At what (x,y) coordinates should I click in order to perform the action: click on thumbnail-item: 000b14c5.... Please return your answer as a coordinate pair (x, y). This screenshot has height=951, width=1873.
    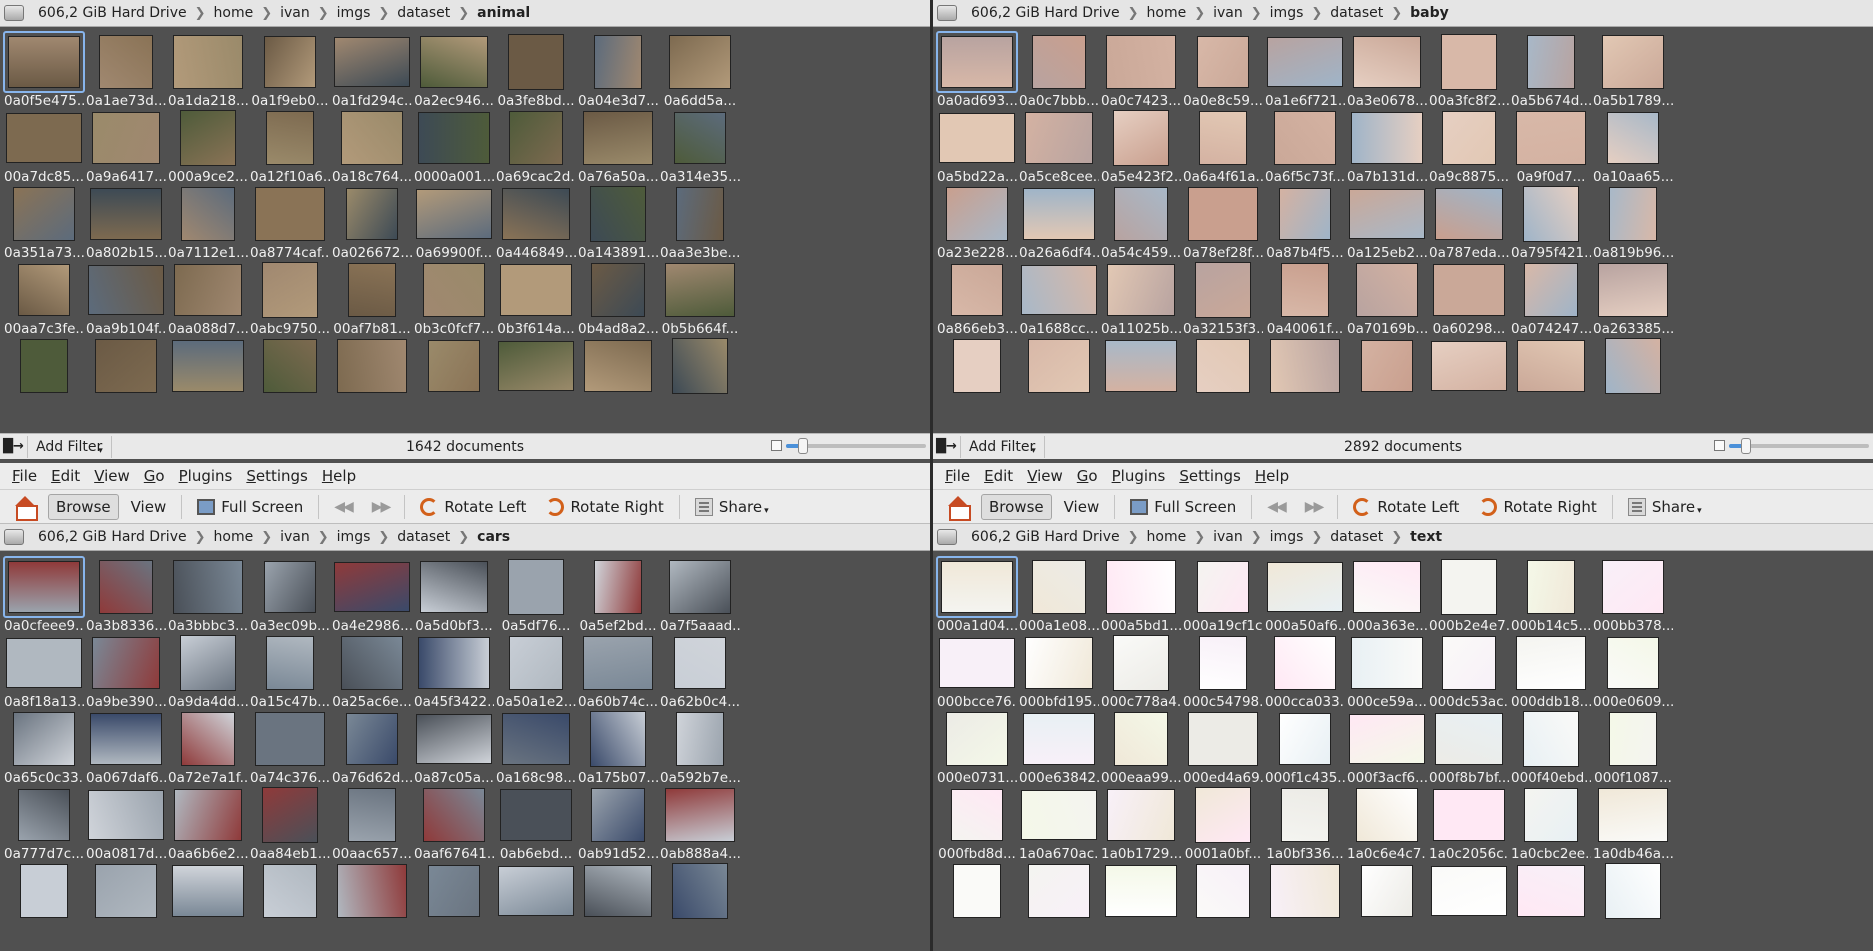
    Looking at the image, I should click on (1551, 595).